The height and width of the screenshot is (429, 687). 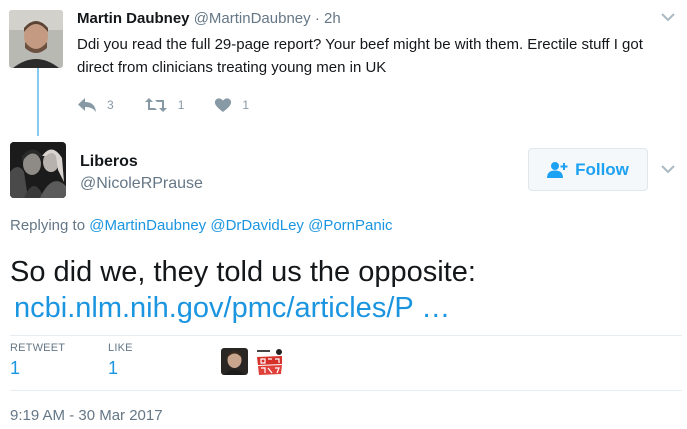 I want to click on retweet-count: 1, so click(x=181, y=105).